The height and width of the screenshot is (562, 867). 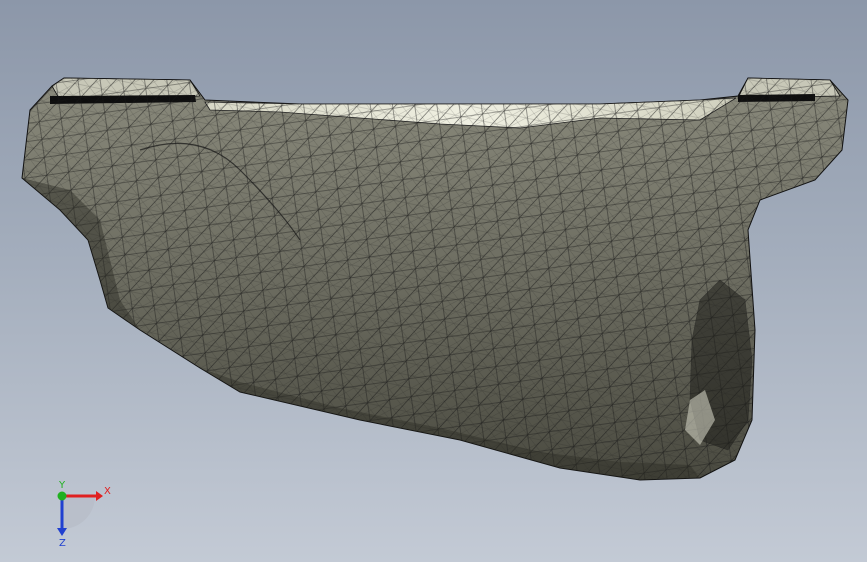 What do you see at coordinates (62, 496) in the screenshot?
I see `y-axis-dot` at bounding box center [62, 496].